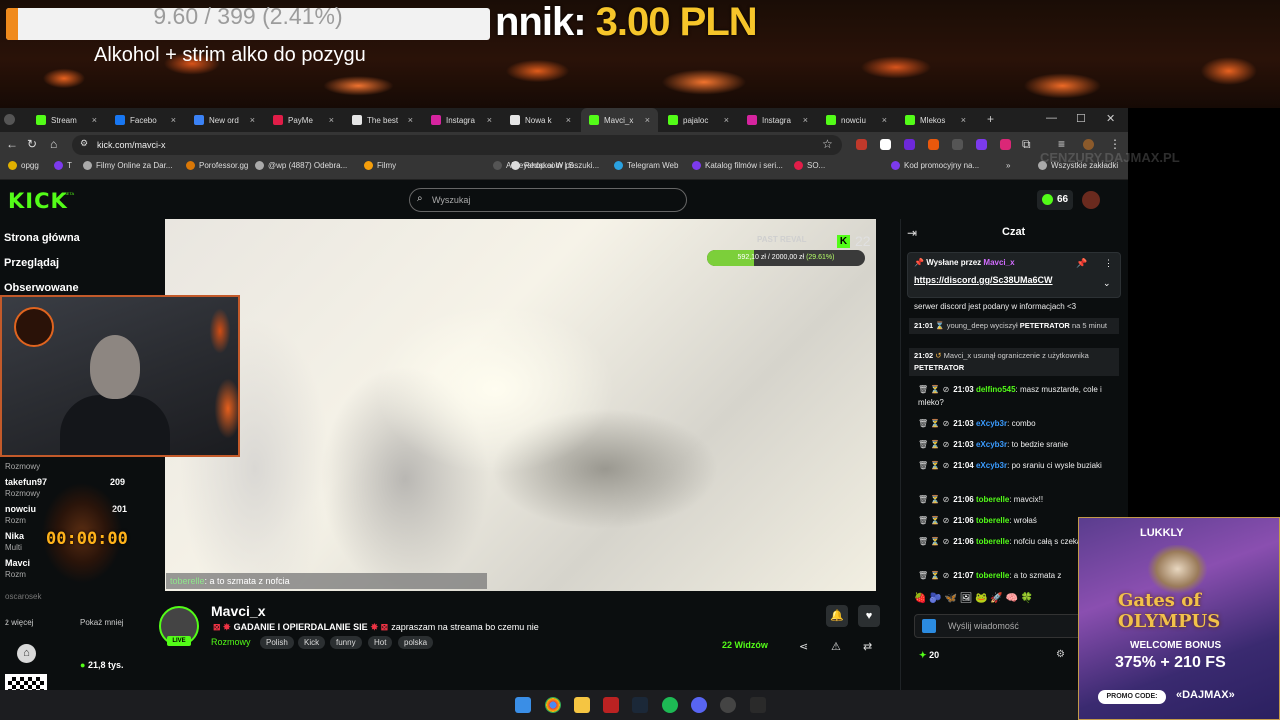  Describe the element at coordinates (14, 536) in the screenshot. I see `side-channel-name: Nika` at that location.